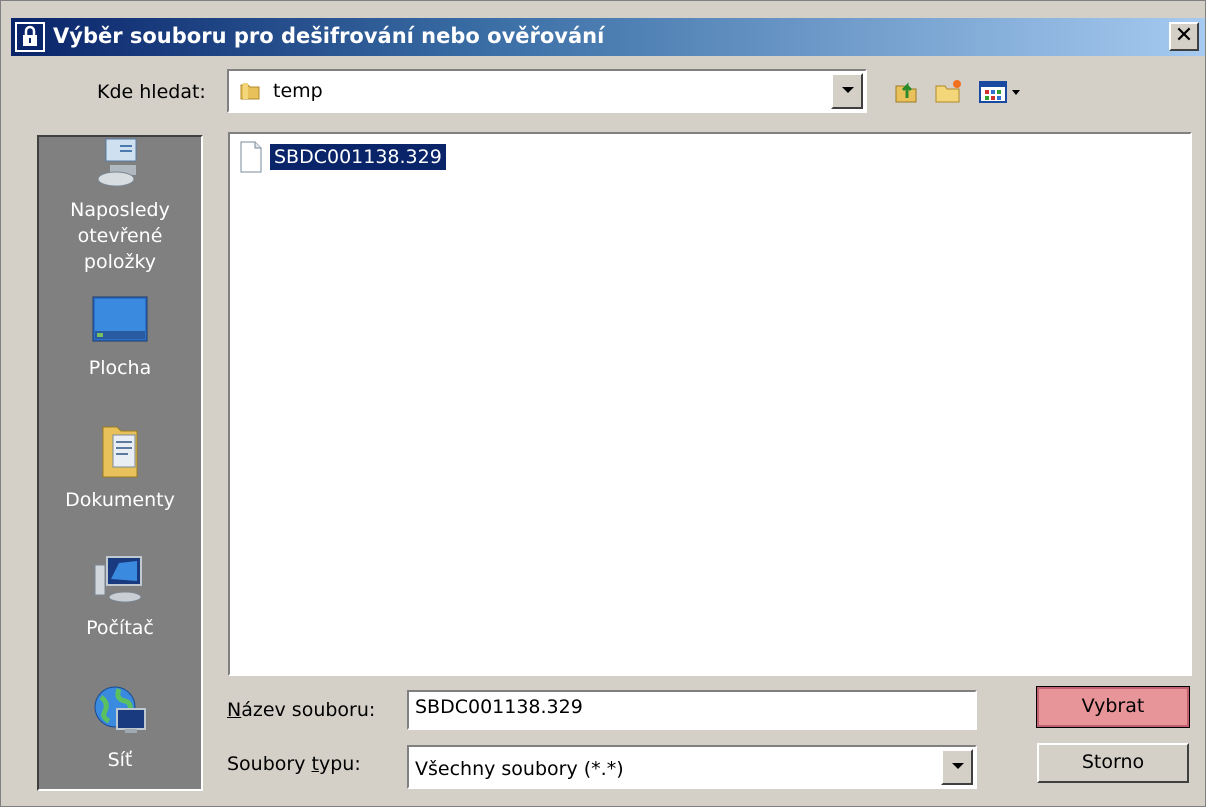  I want to click on close-button: ✕, so click(1184, 36).